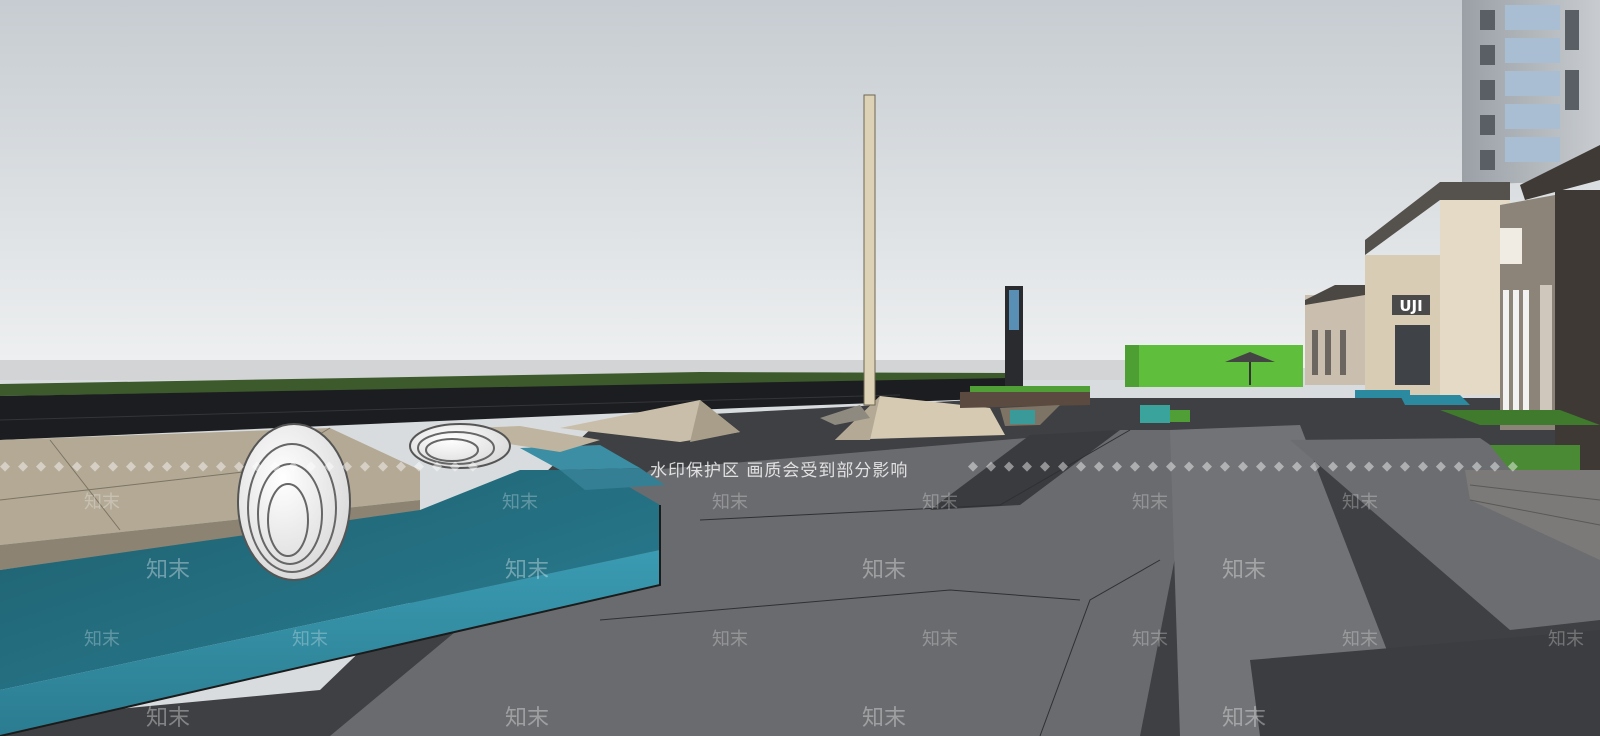 The image size is (1600, 736). Describe the element at coordinates (779, 471) in the screenshot. I see `watermark-band-text: 水印保护区 画质会受到部分影响` at that location.